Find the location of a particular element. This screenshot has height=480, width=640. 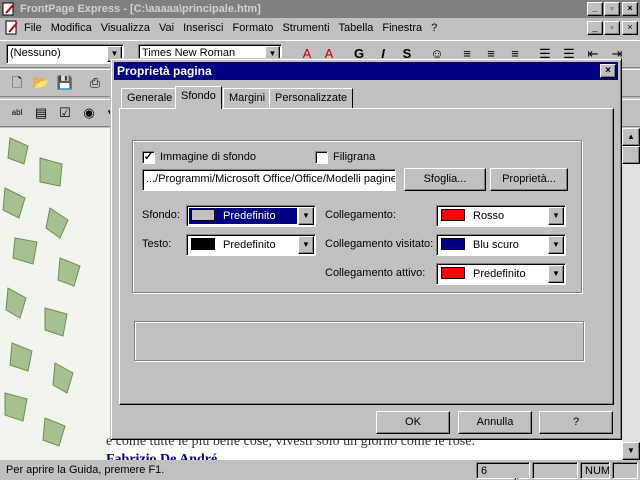

doc-restore-button: ▫ is located at coordinates (612, 28).